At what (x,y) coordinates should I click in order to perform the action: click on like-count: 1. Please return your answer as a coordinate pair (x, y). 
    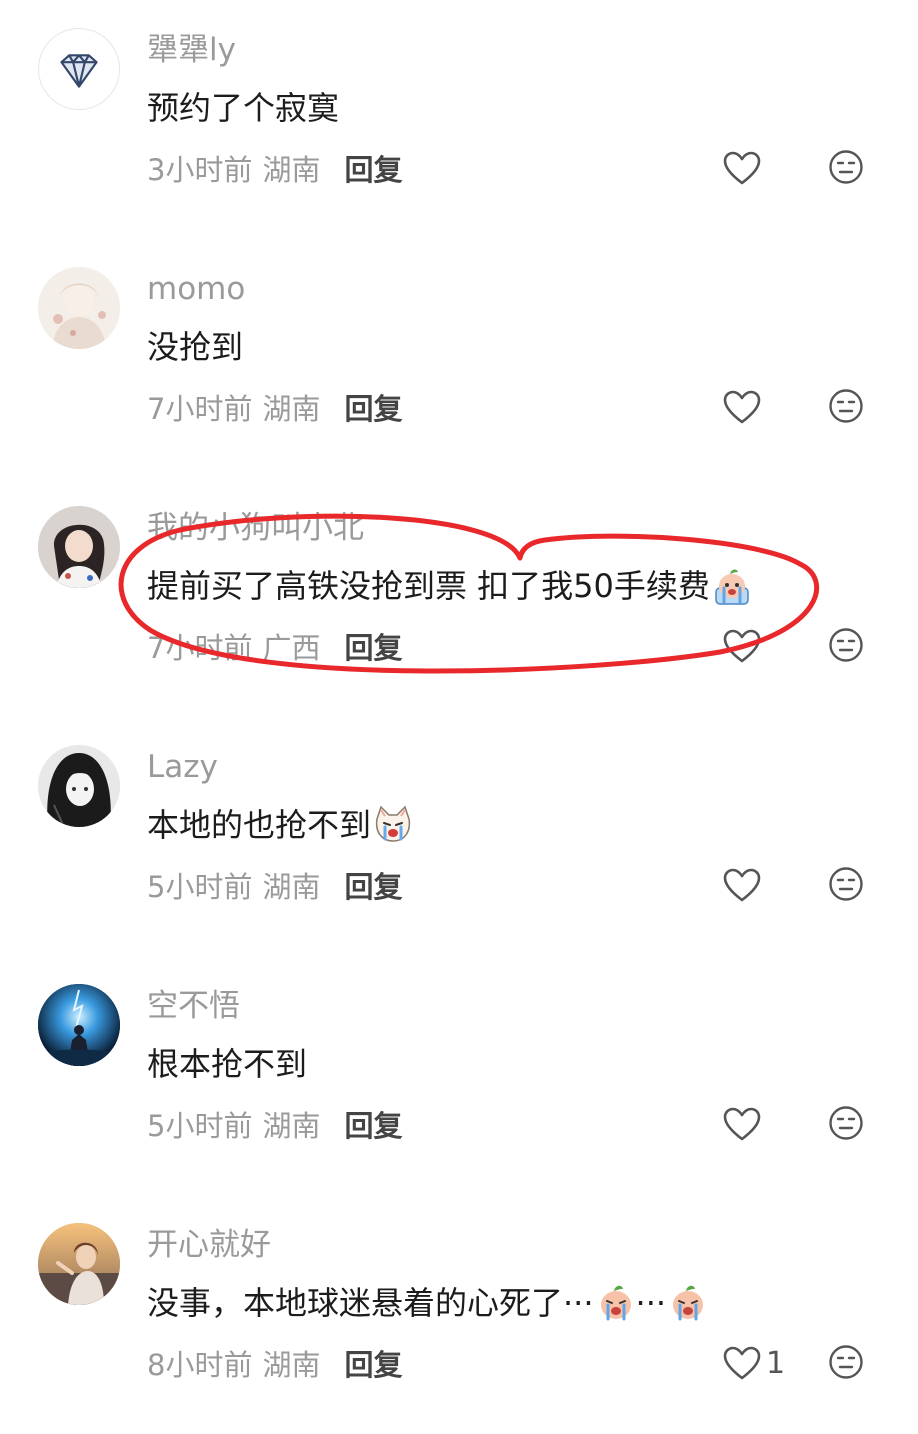
    Looking at the image, I should click on (776, 1363).